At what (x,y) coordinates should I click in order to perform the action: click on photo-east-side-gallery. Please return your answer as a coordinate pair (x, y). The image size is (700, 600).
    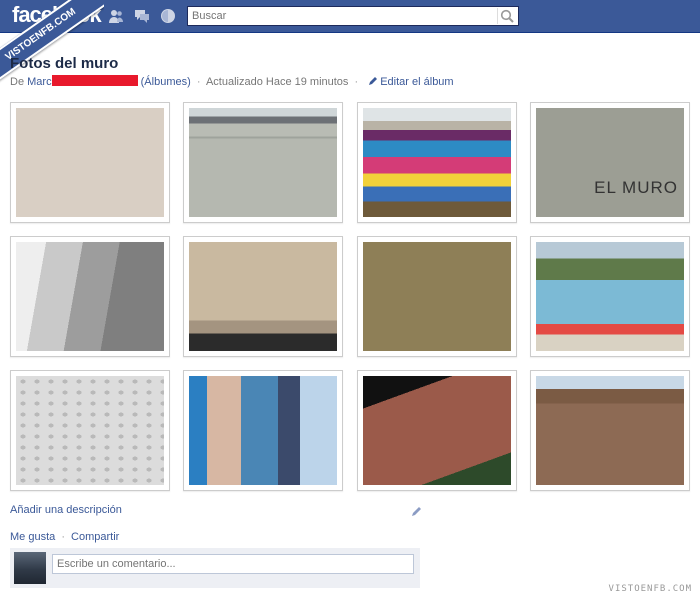
    Looking at the image, I should click on (263, 430).